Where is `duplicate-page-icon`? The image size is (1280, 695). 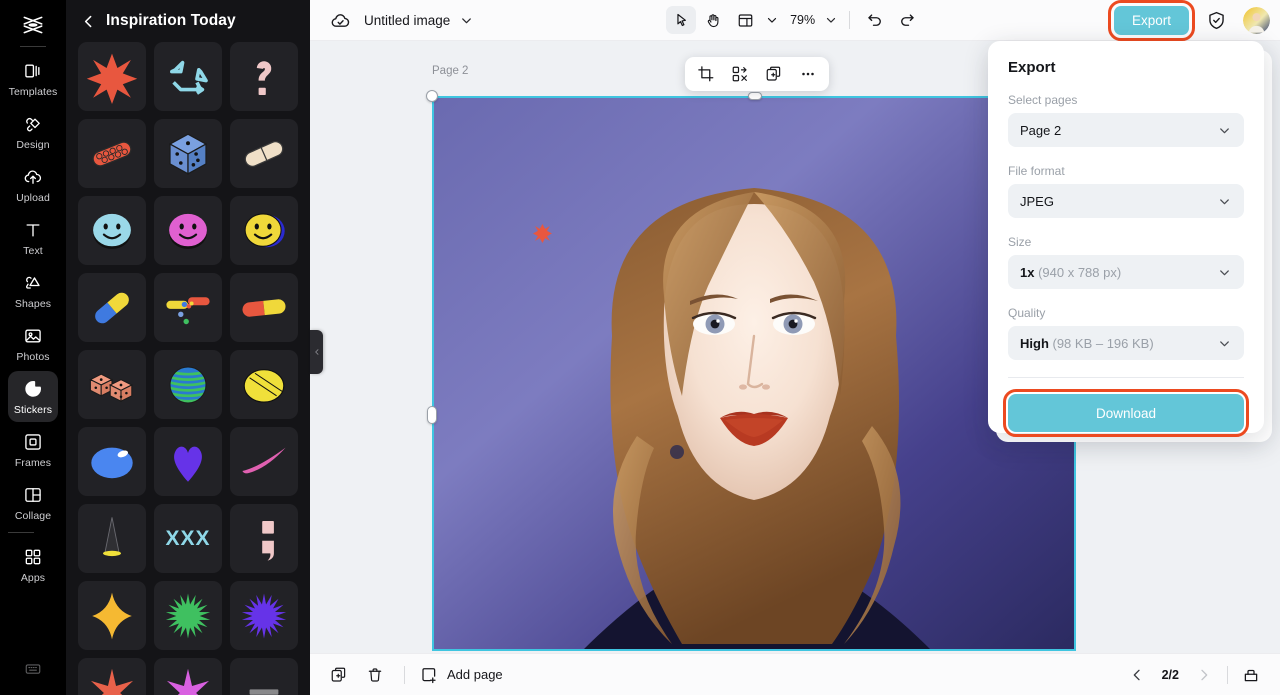 duplicate-page-icon is located at coordinates (339, 675).